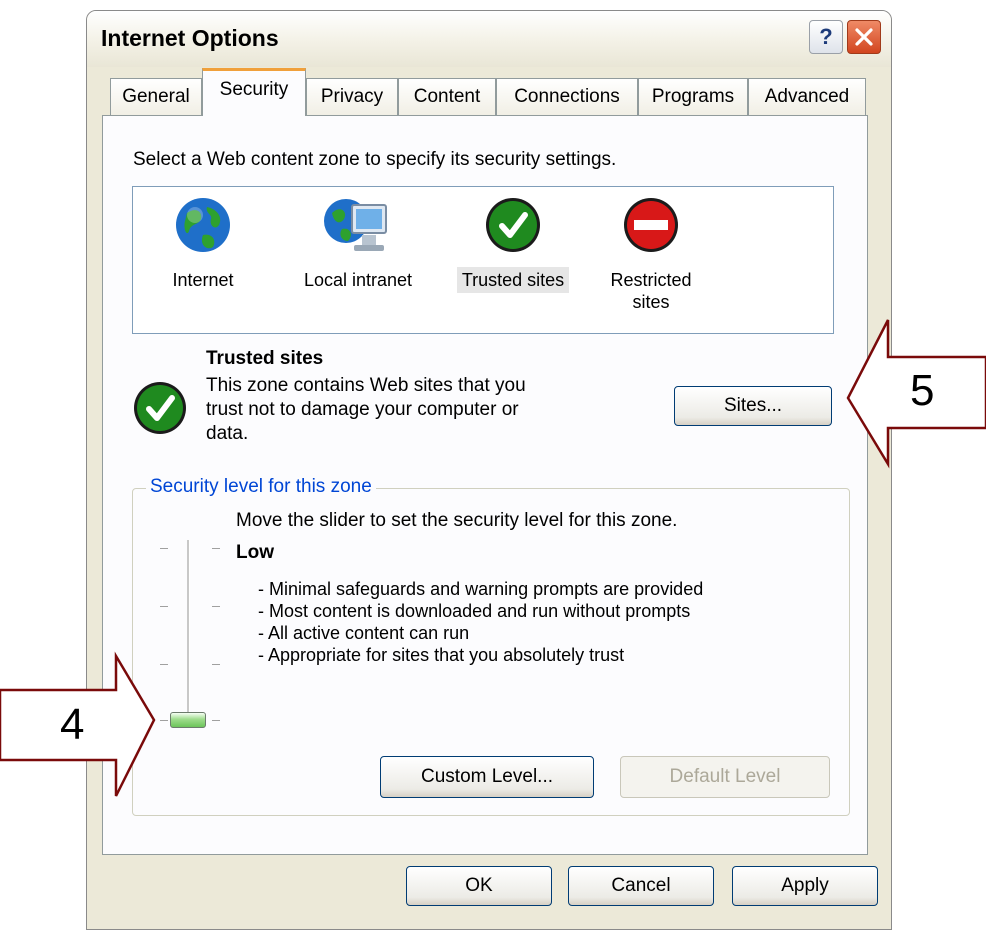 Image resolution: width=986 pixels, height=930 pixels. Describe the element at coordinates (922, 390) in the screenshot. I see `callout-label-5: 5` at that location.